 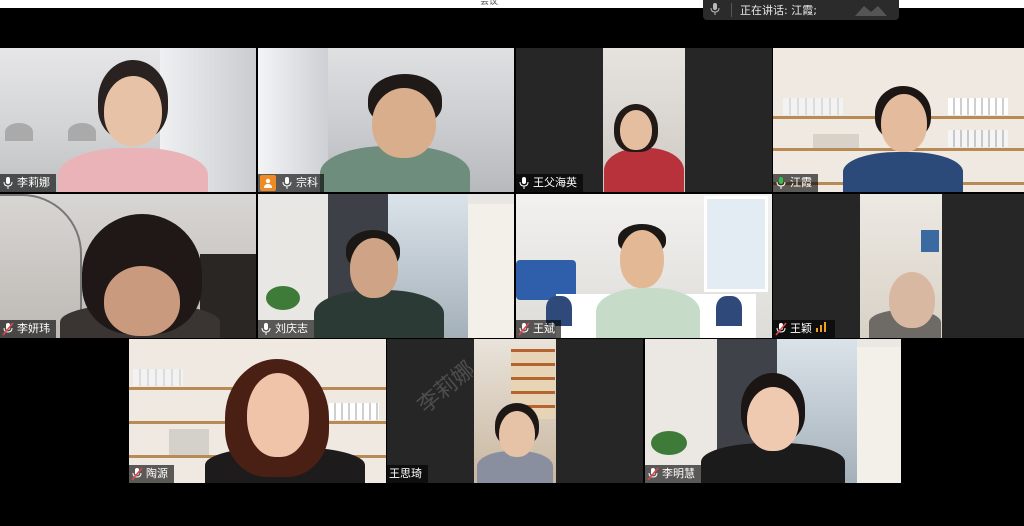 I want to click on host-icon, so click(x=268, y=183).